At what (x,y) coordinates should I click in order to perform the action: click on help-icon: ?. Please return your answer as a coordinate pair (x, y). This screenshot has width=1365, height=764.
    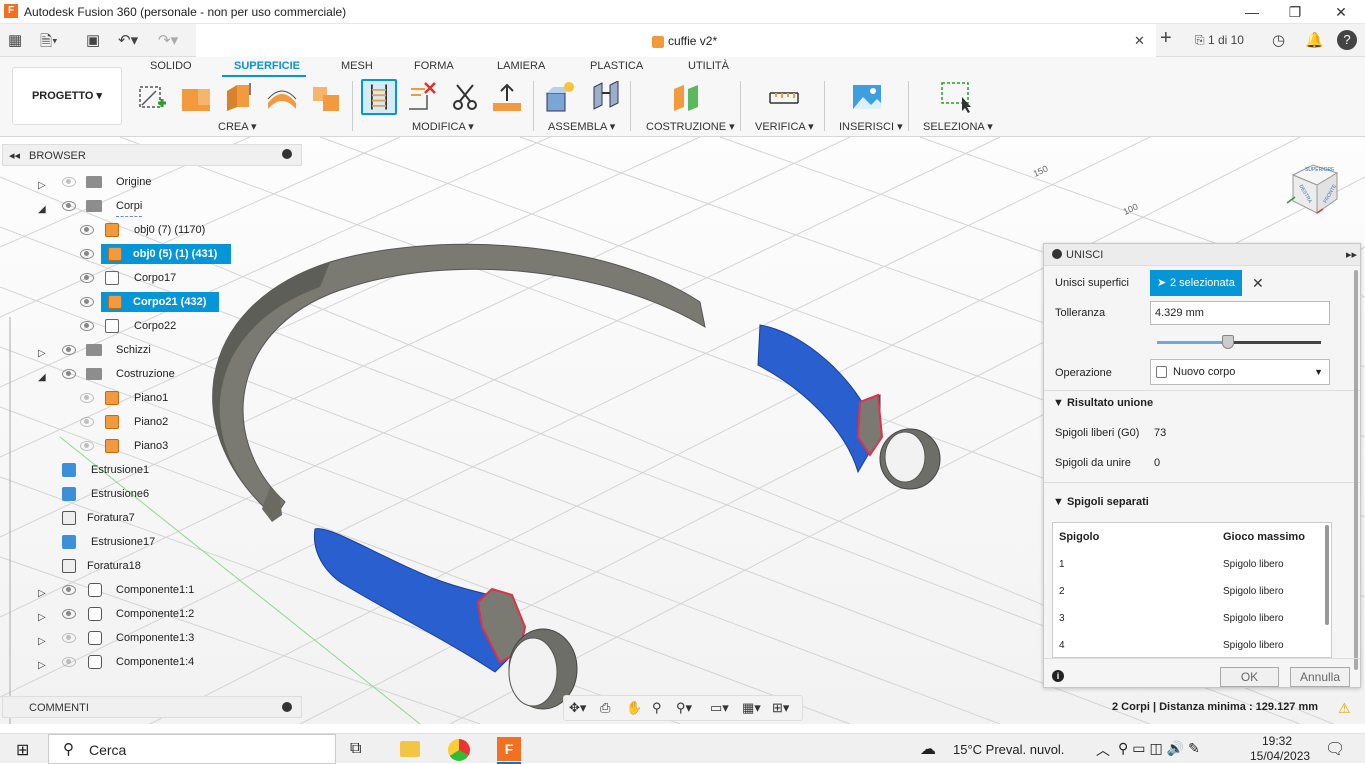
    Looking at the image, I should click on (1347, 40).